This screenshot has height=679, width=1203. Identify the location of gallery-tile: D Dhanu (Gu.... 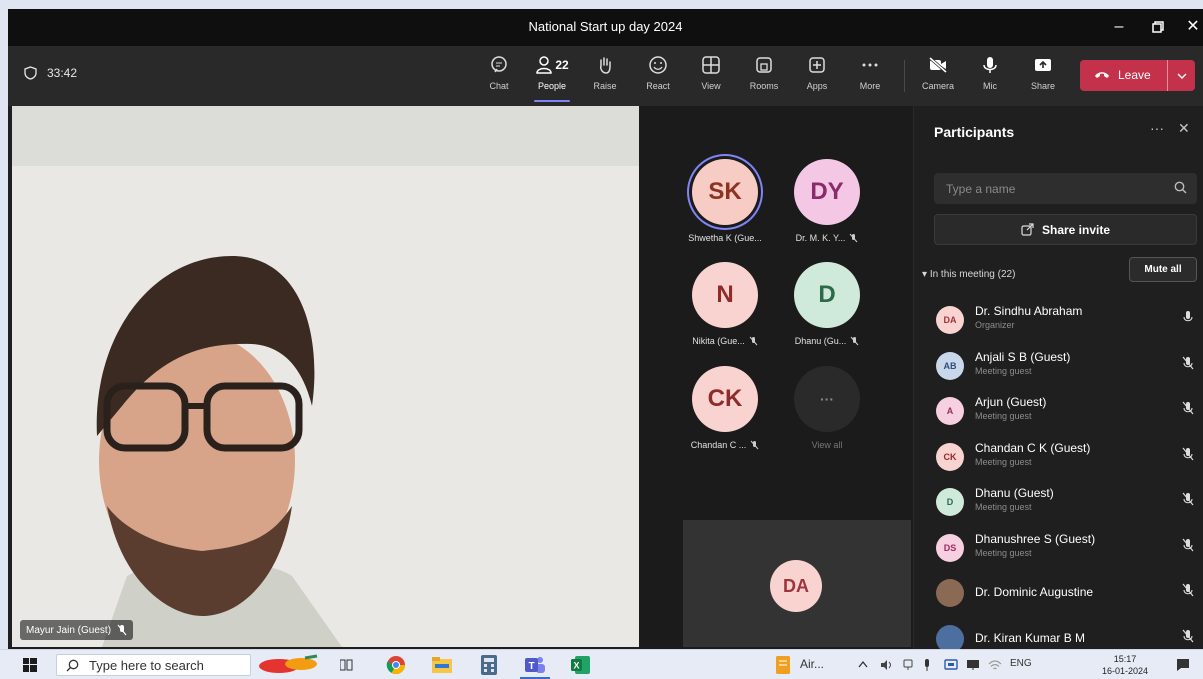
(827, 304).